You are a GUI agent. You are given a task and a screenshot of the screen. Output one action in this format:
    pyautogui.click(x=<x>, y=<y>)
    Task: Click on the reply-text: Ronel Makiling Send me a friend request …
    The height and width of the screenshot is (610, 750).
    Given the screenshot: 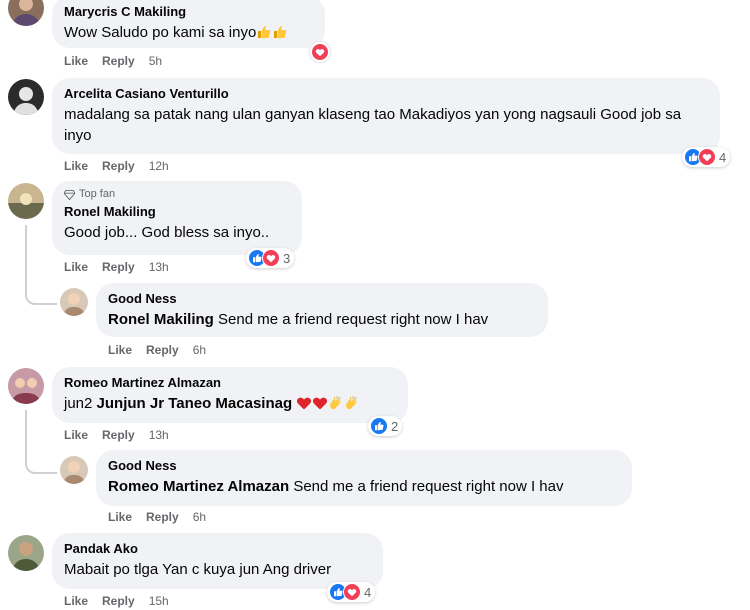 What is the action you would take?
    pyautogui.click(x=322, y=319)
    